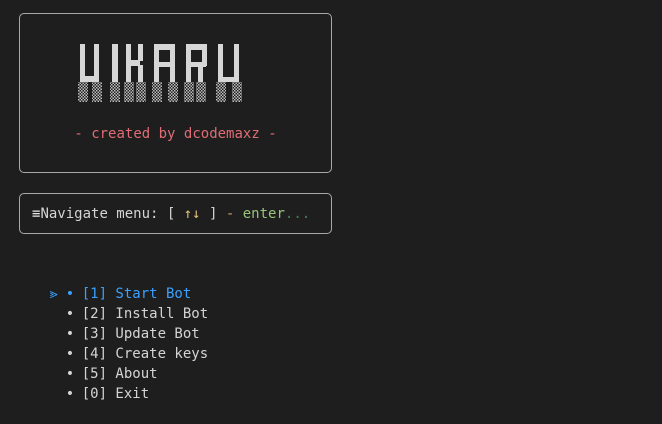 The height and width of the screenshot is (424, 662). Describe the element at coordinates (192, 214) in the screenshot. I see `up-down-arrows-icon: ↑↓` at that location.